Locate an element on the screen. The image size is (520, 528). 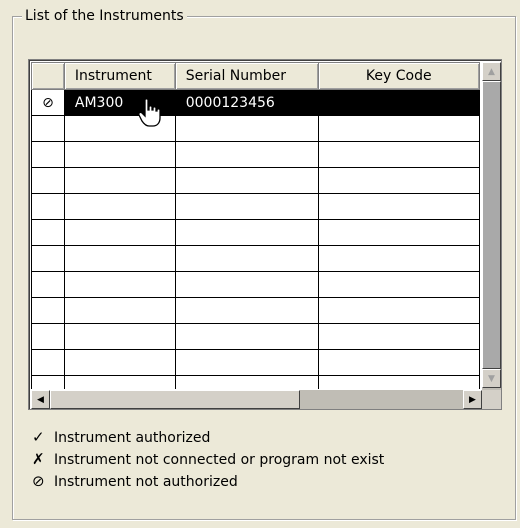
vertical-scroll-thumb is located at coordinates (491, 225).